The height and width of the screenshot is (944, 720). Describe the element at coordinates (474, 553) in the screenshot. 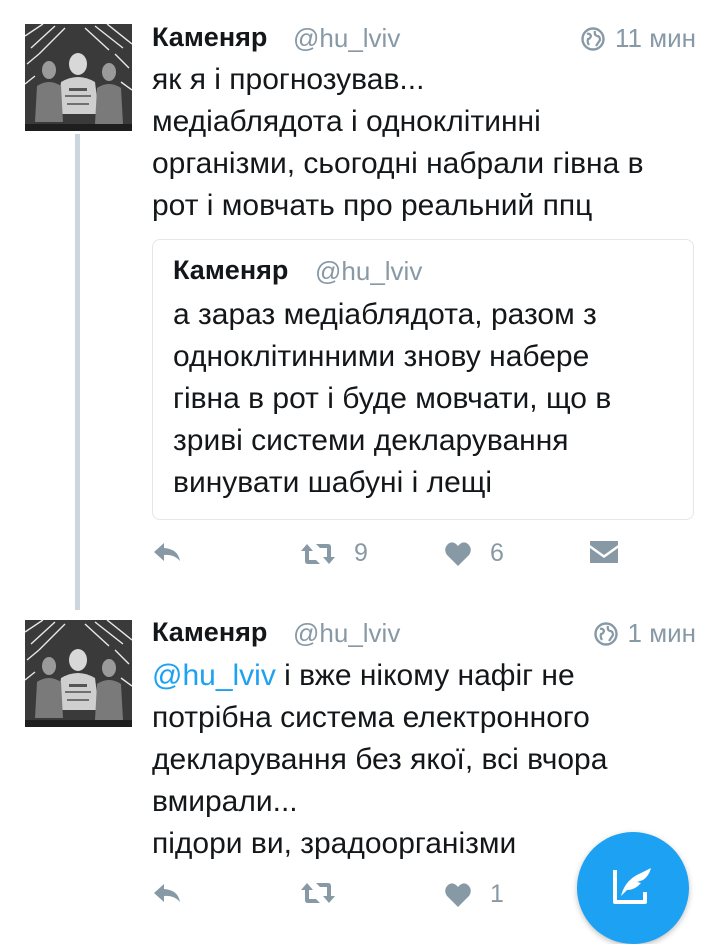

I see `like-button: 6` at that location.